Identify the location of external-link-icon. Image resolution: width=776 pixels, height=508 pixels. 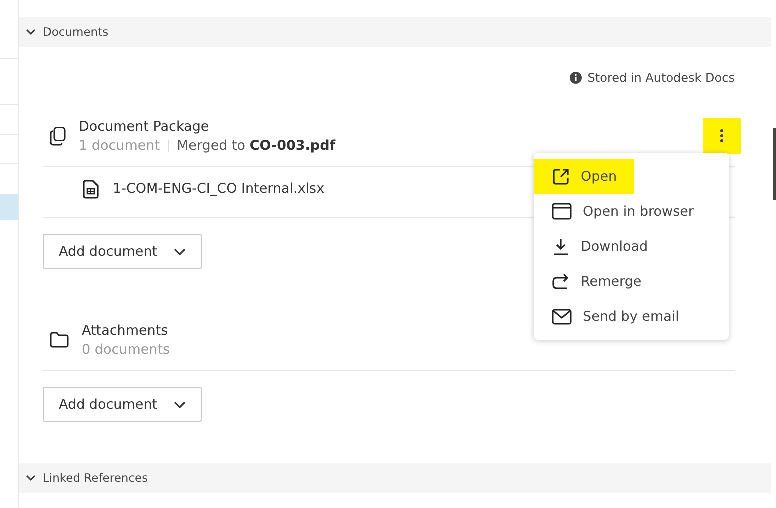
(561, 177).